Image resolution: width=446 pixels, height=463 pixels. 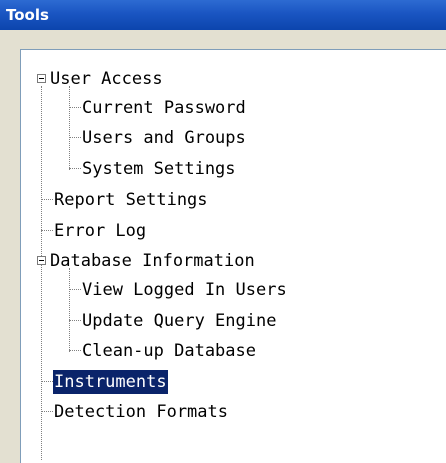 What do you see at coordinates (41, 78) in the screenshot?
I see `collapse-user-access-icon` at bounding box center [41, 78].